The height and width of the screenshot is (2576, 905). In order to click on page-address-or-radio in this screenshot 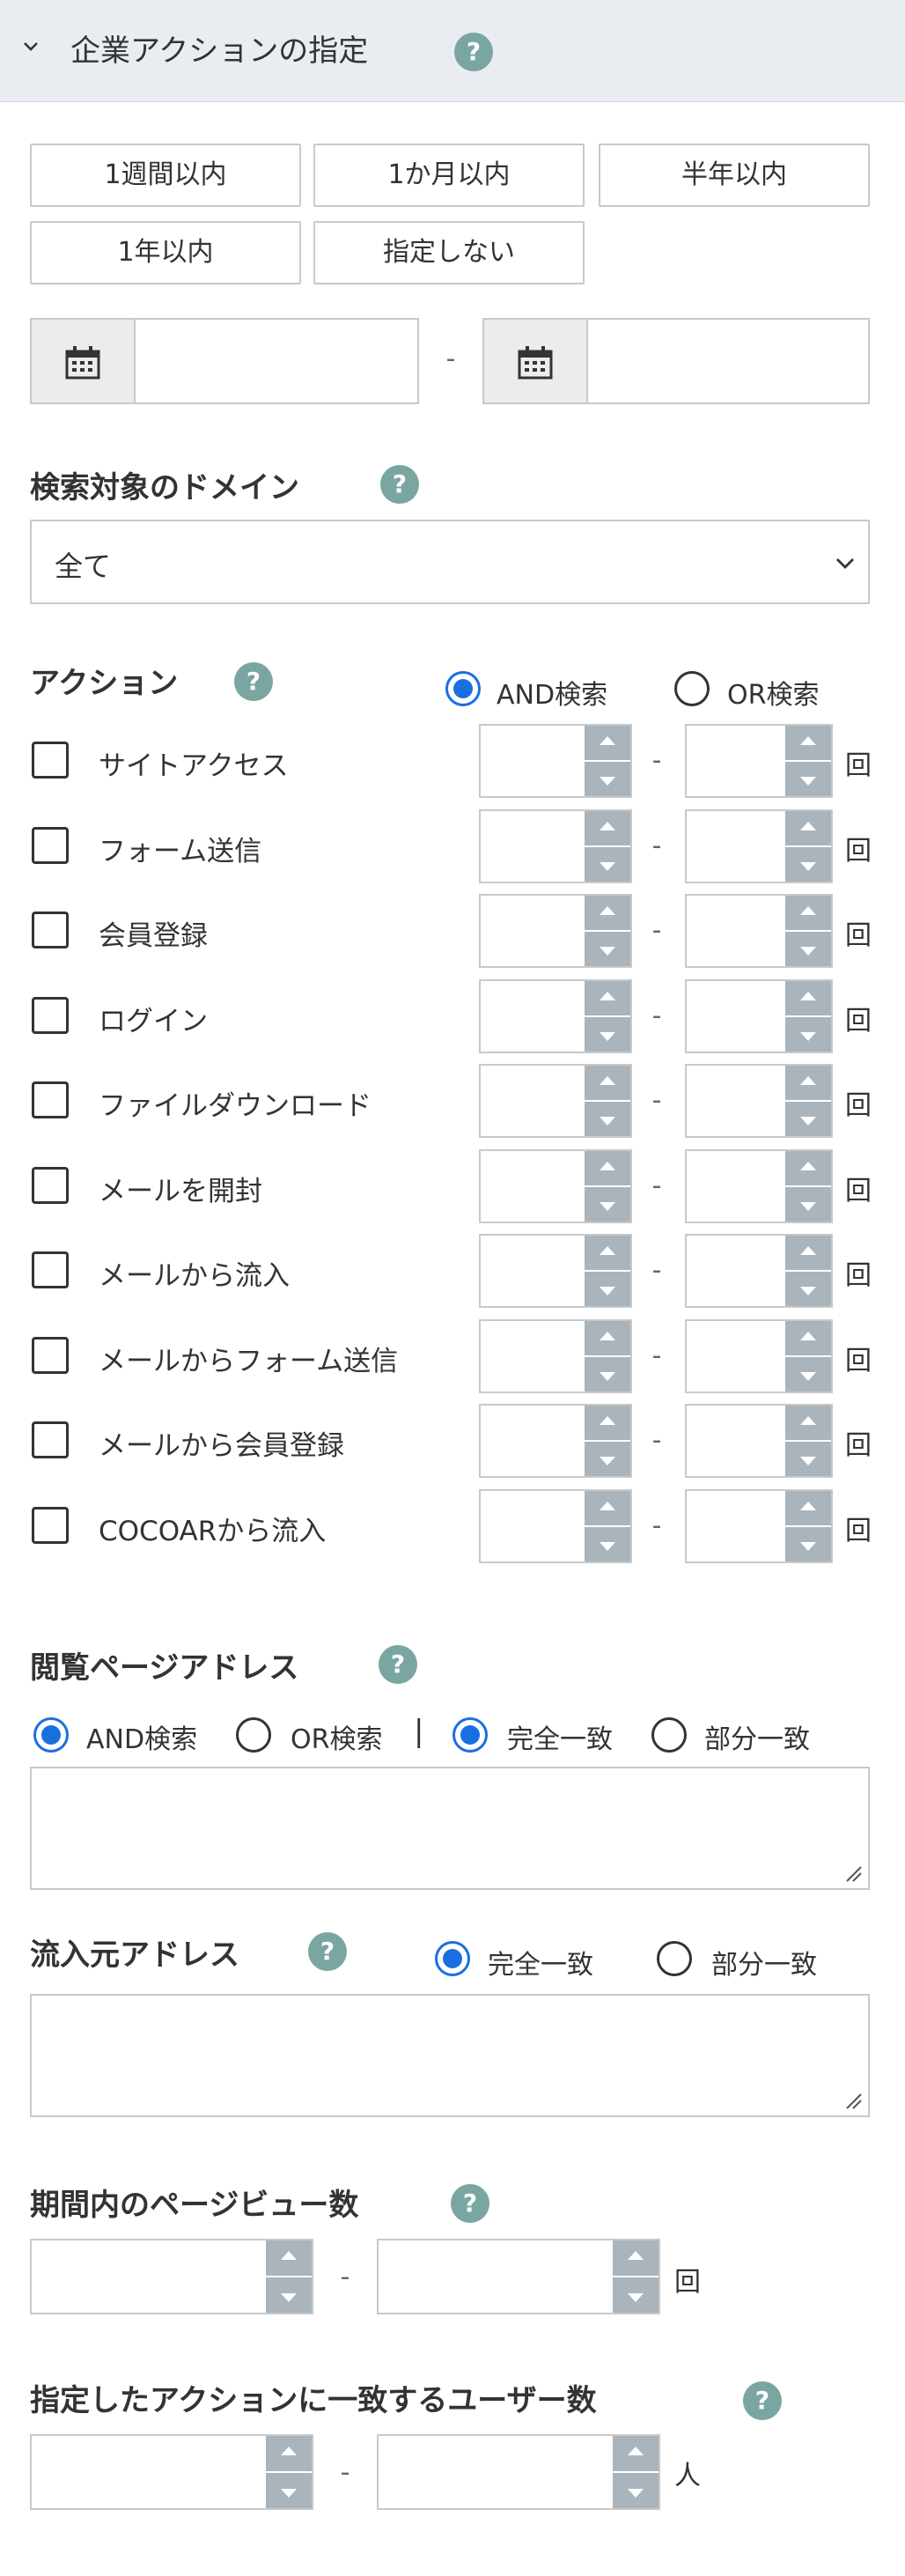, I will do `click(253, 1735)`.